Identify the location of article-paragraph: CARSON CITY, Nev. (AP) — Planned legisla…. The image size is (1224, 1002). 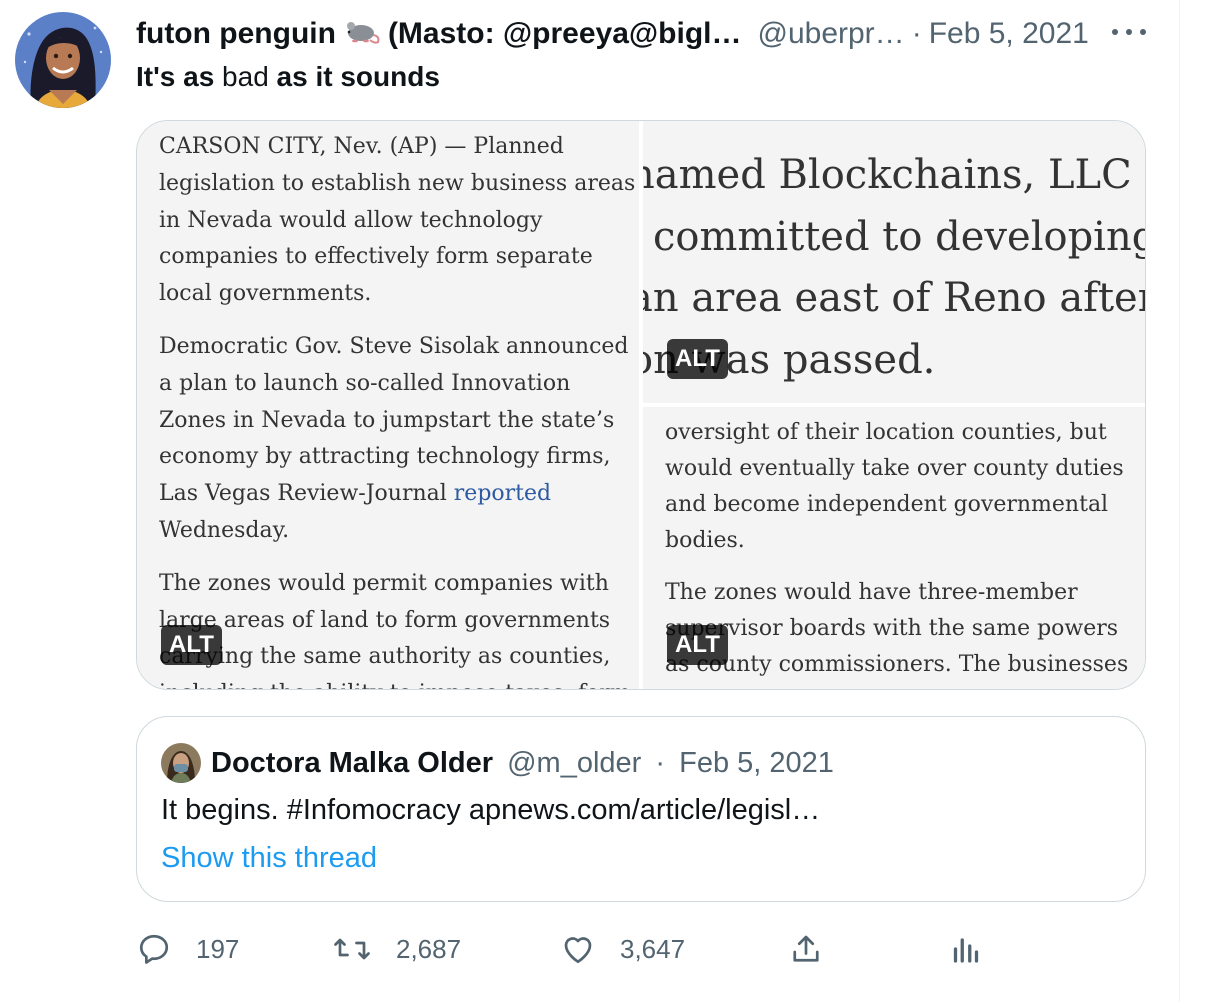
(397, 220).